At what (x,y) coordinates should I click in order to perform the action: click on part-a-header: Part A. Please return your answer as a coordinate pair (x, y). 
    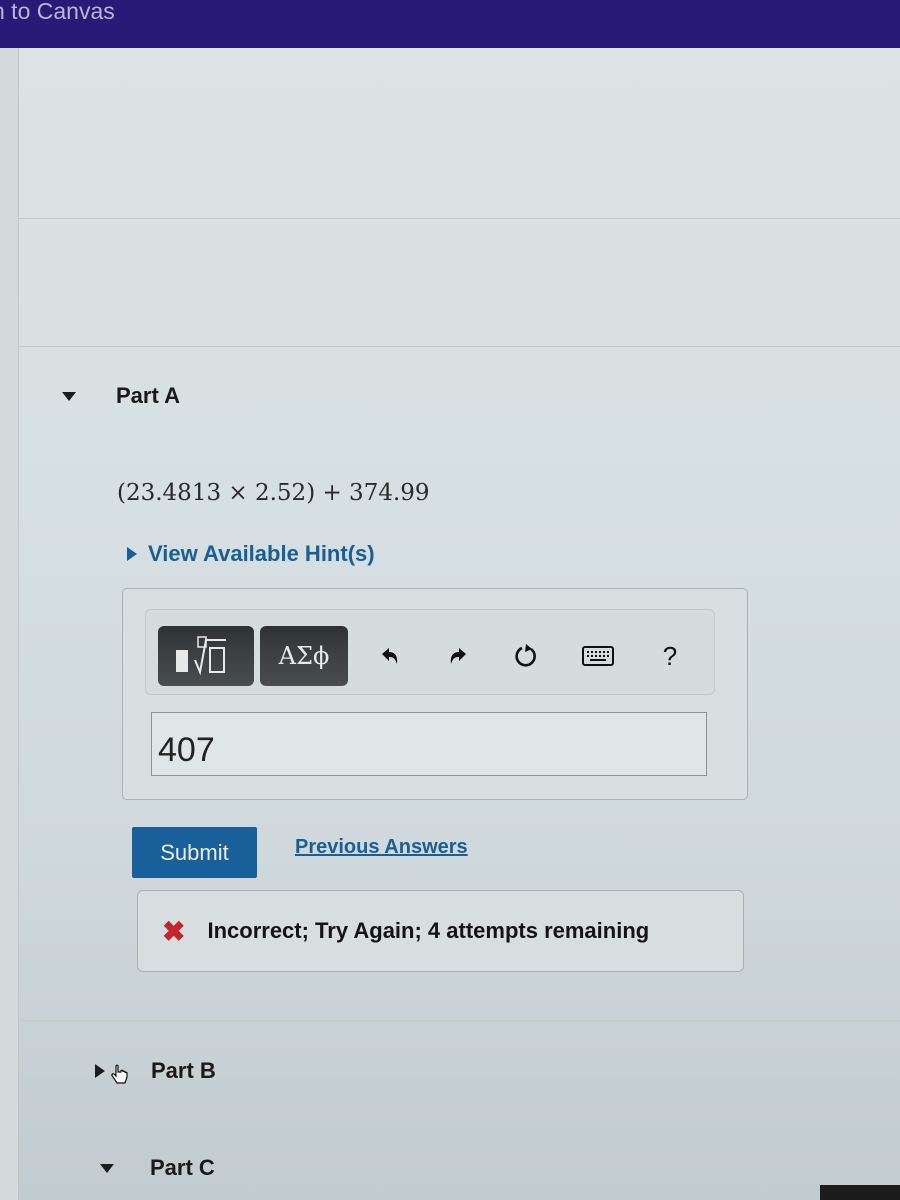
    Looking at the image, I should click on (121, 396).